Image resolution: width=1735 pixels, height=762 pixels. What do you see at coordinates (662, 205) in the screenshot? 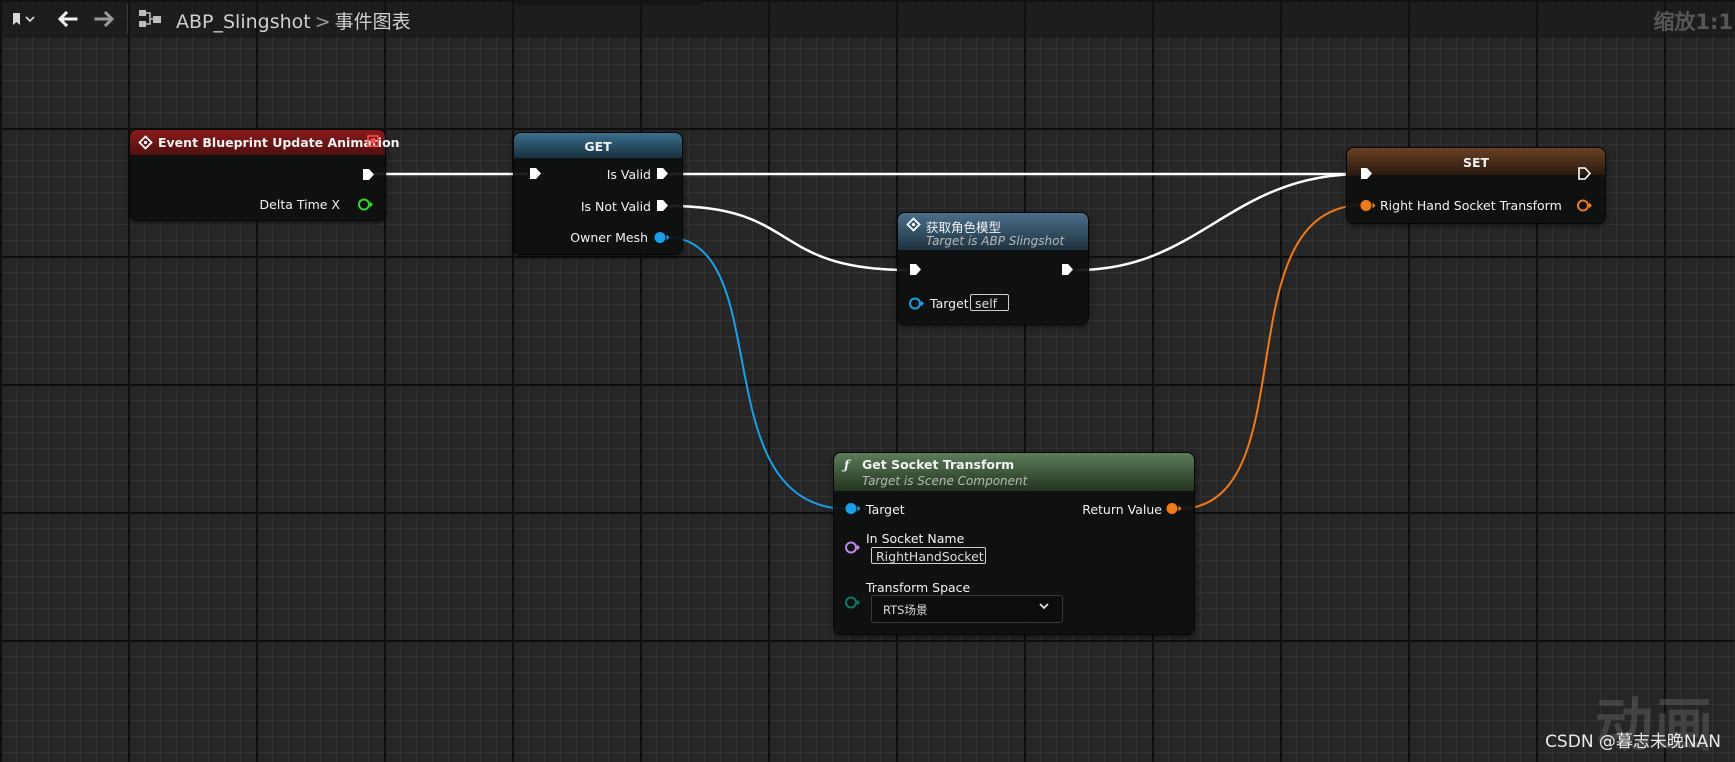
I see `is-not-valid-exec-pin` at bounding box center [662, 205].